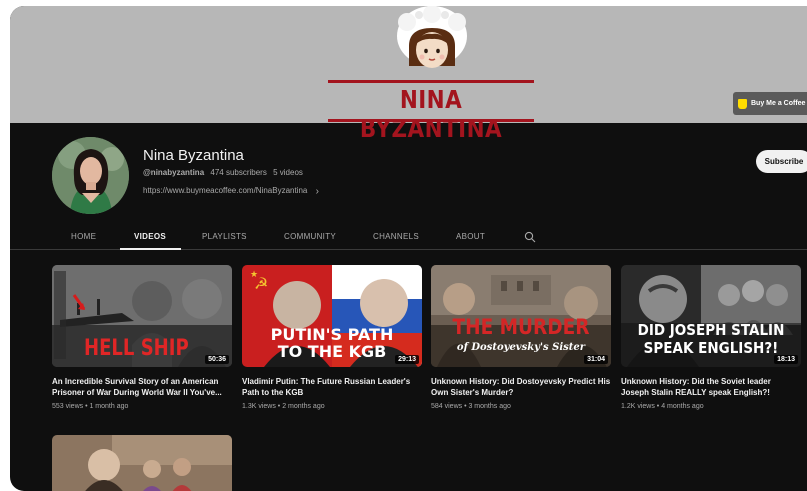 The image size is (807, 491). I want to click on subscriber-count: 474 subscribers, so click(238, 172).